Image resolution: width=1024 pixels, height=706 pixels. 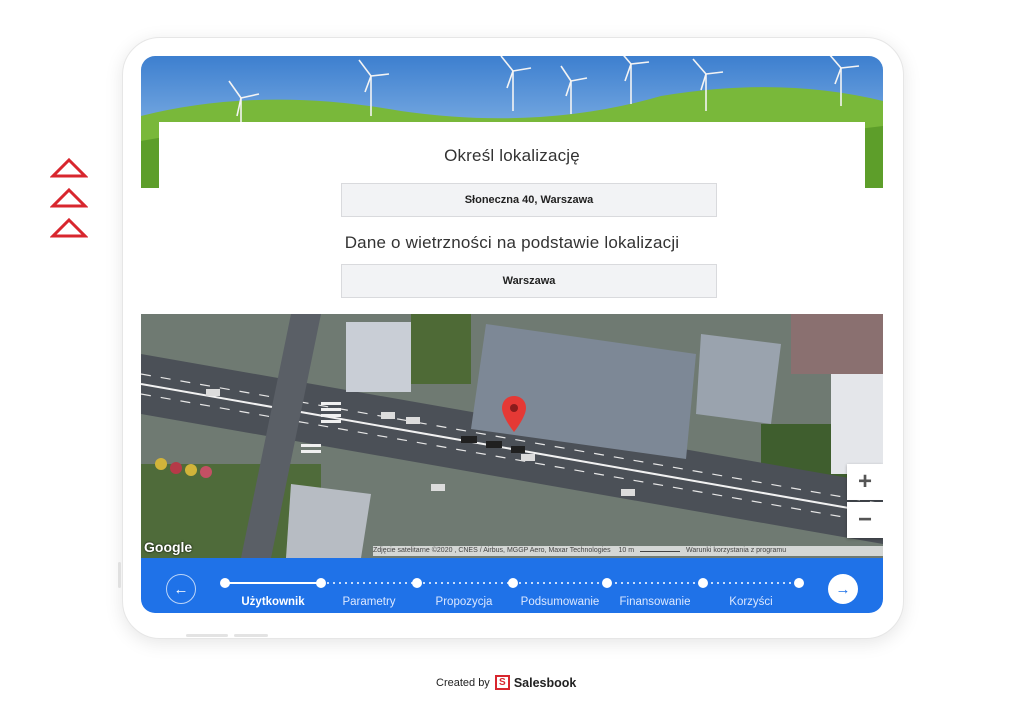 I want to click on map-scale: 10 m, so click(x=626, y=550).